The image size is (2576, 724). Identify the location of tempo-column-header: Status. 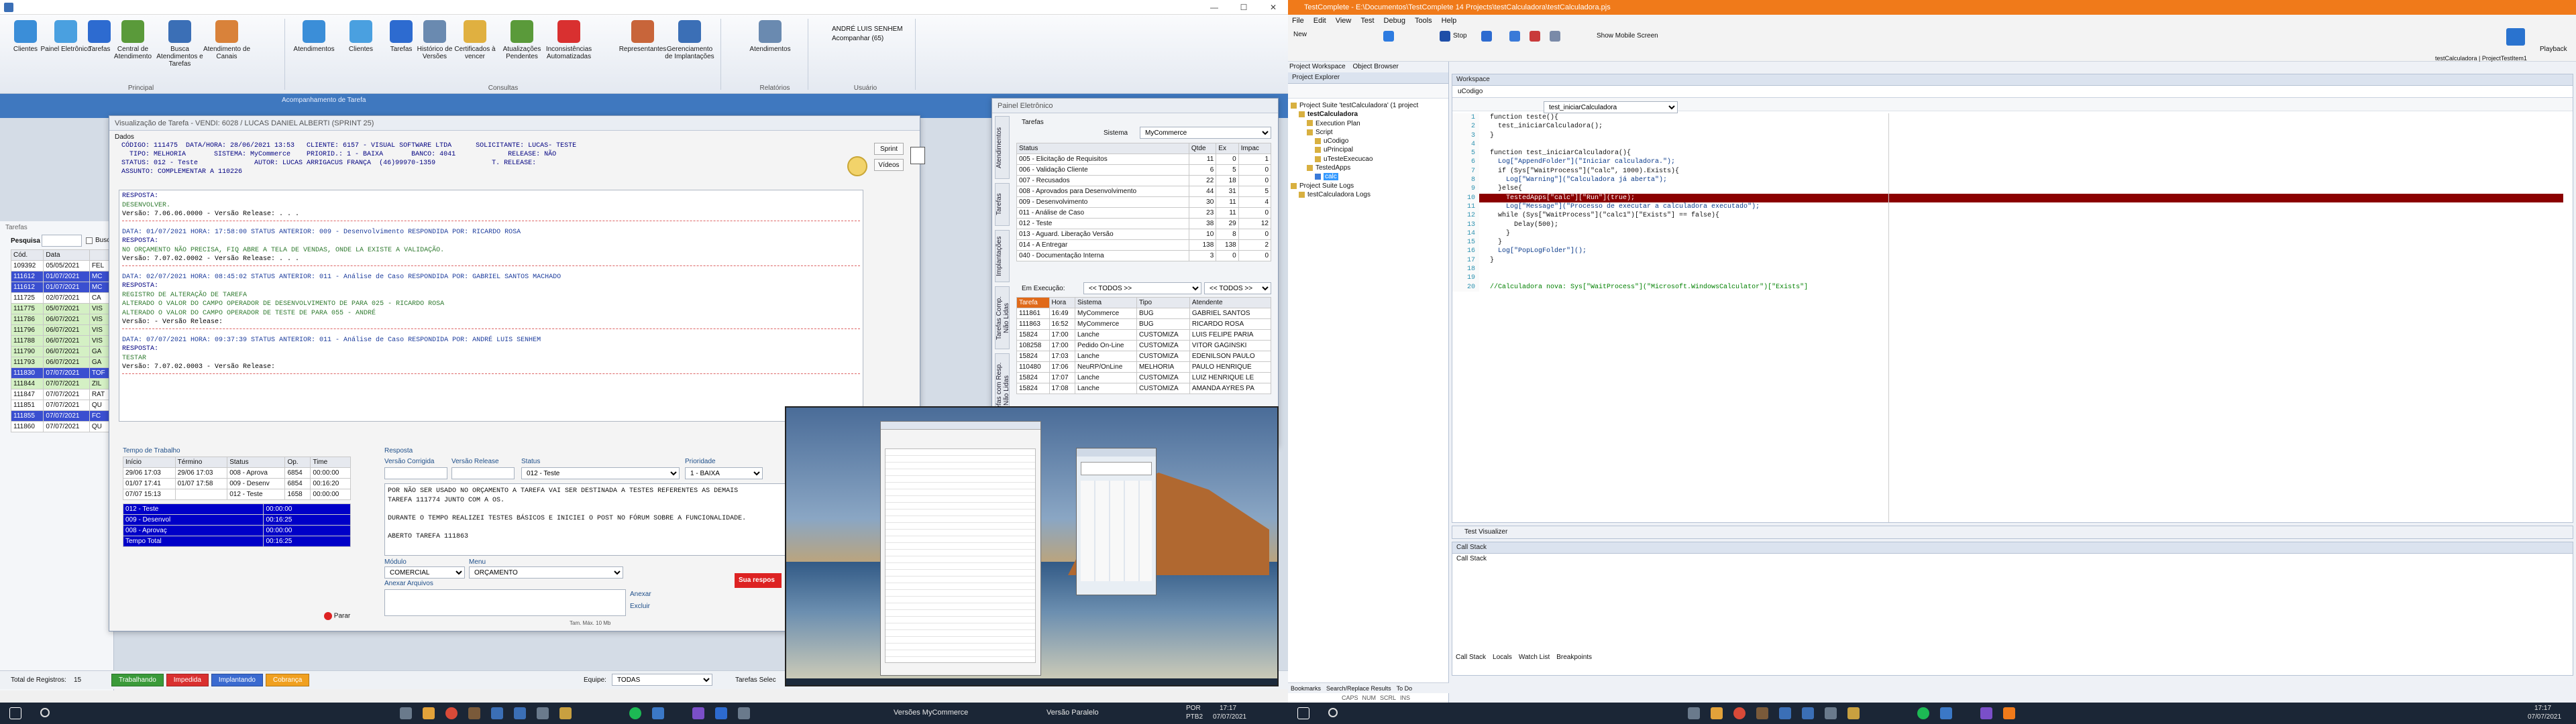
(256, 462).